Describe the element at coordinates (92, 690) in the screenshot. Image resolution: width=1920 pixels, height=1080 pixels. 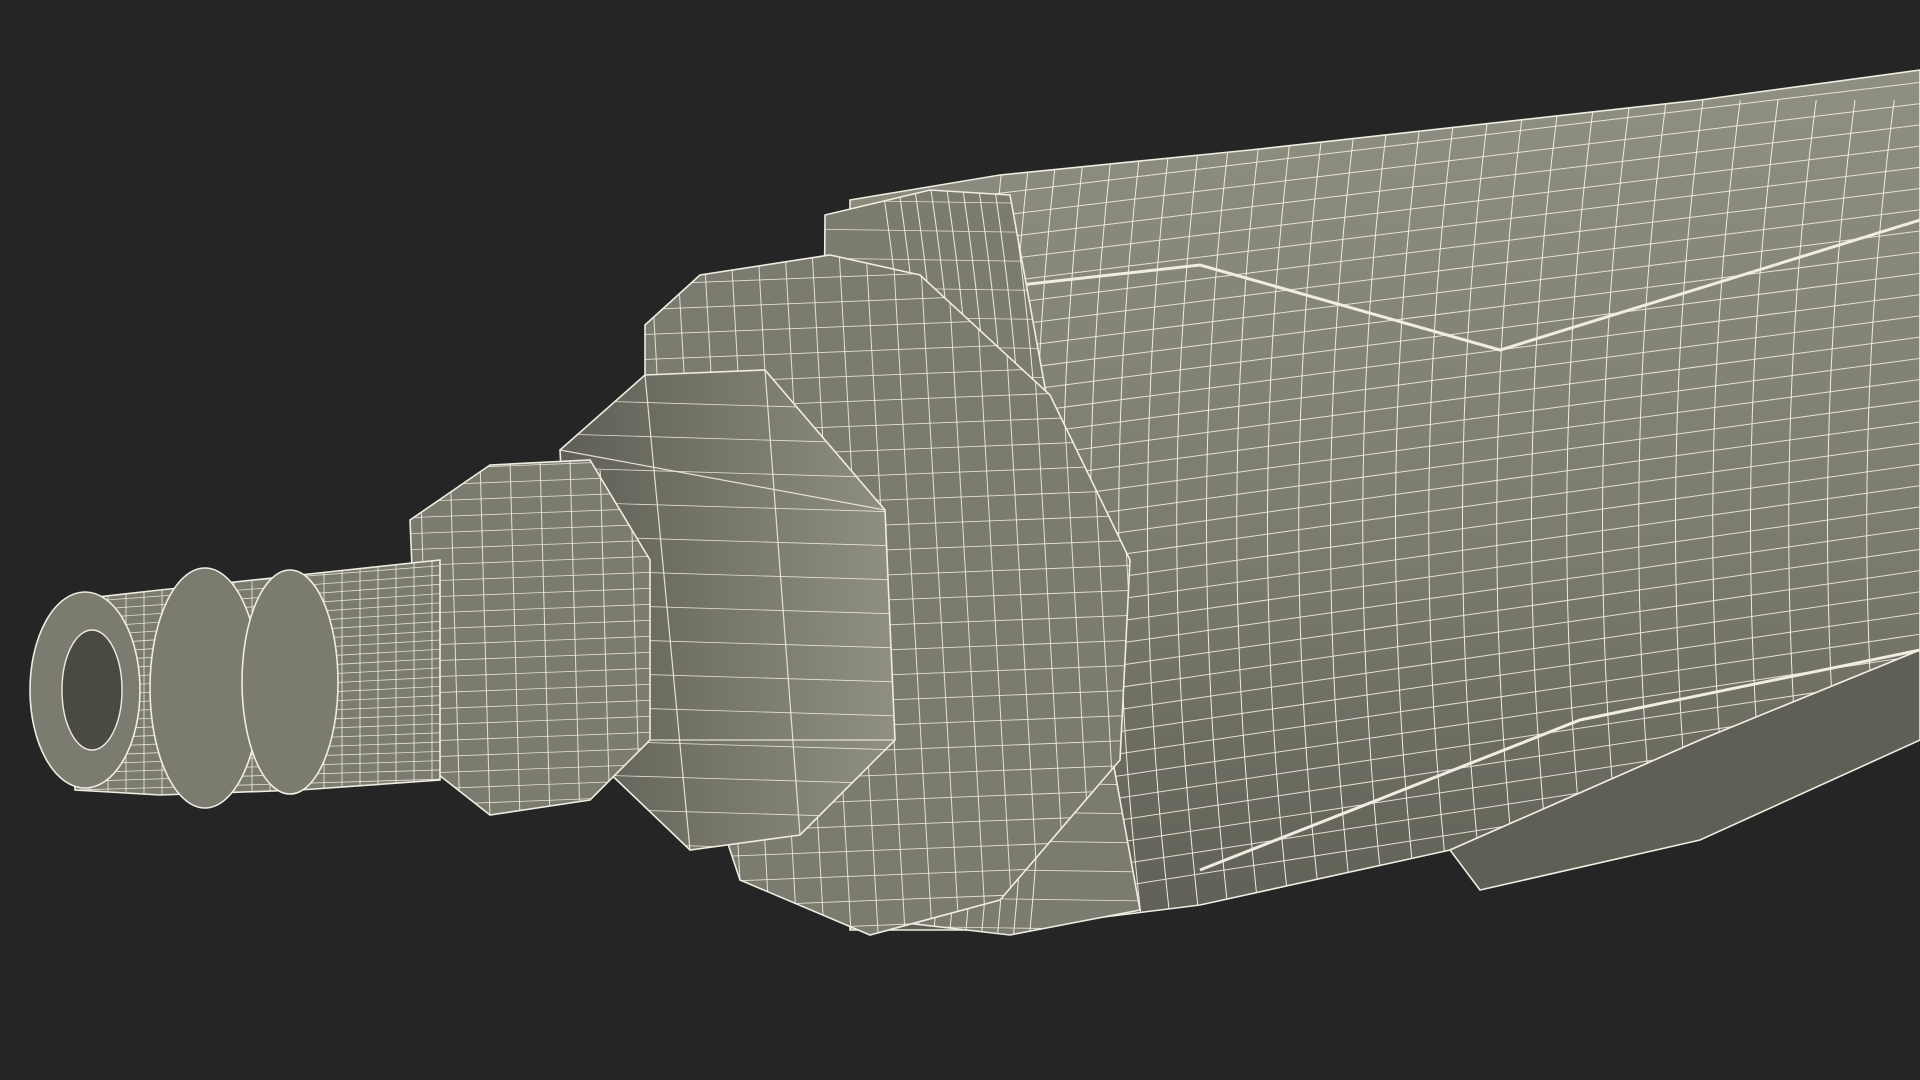
I see `plug-bore` at that location.